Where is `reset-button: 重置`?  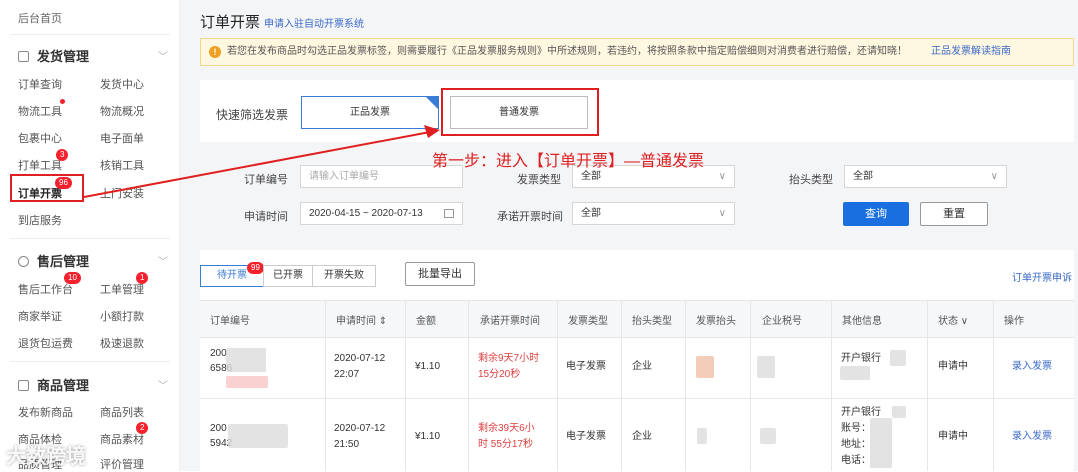 reset-button: 重置 is located at coordinates (954, 214).